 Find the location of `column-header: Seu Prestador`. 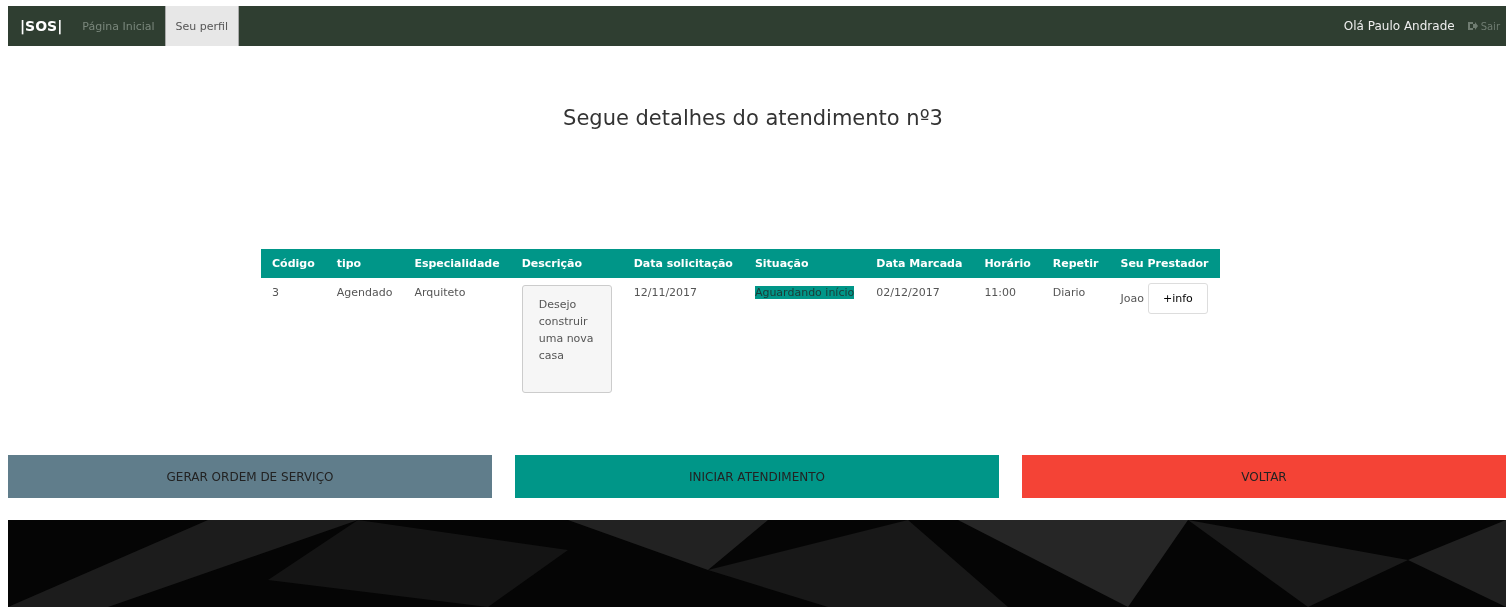

column-header: Seu Prestador is located at coordinates (1164, 263).